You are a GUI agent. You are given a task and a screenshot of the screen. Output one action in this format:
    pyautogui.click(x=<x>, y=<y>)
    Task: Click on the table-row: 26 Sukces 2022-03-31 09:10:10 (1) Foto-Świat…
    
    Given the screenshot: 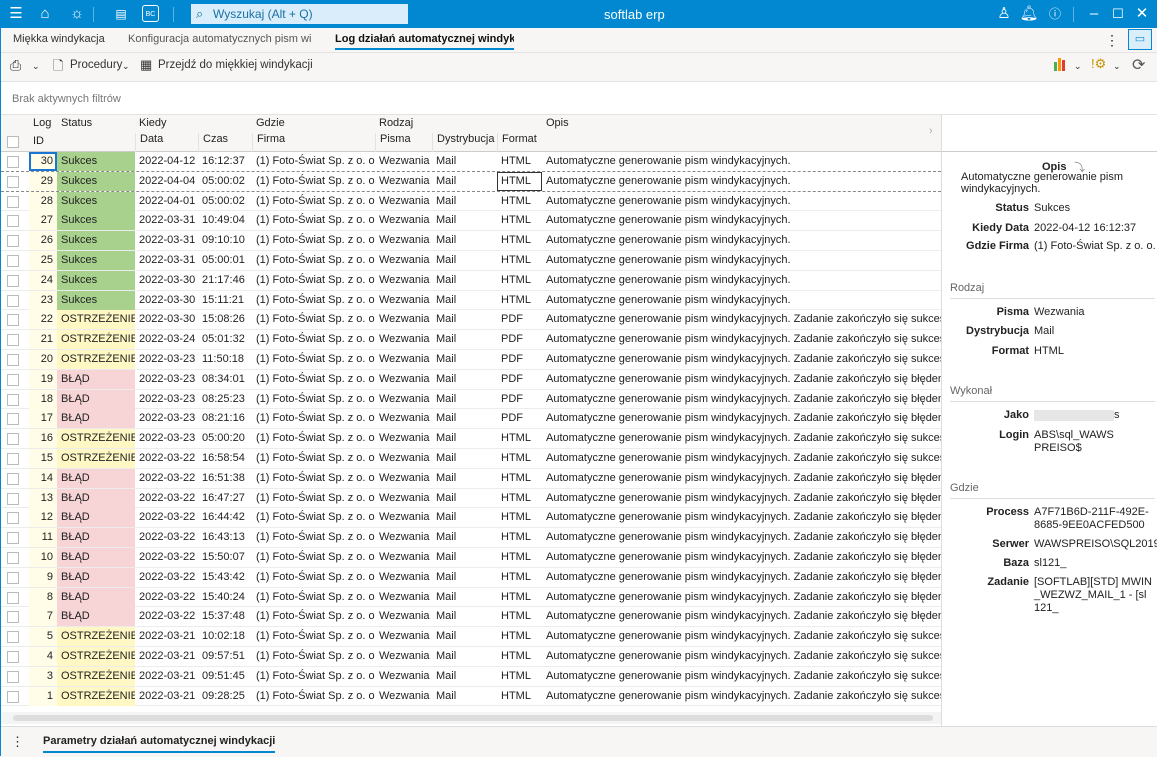 What is the action you would take?
    pyautogui.click(x=471, y=241)
    